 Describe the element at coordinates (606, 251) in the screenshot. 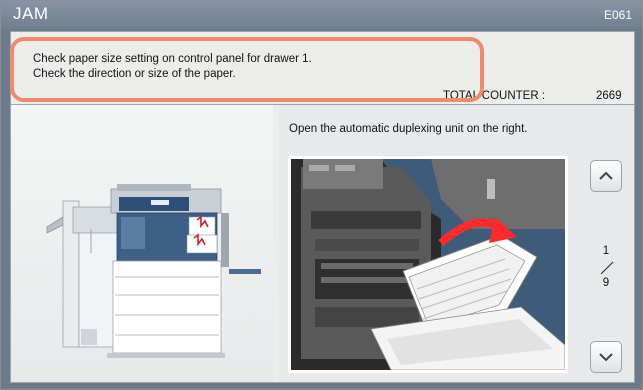

I see `page-current: 1` at that location.